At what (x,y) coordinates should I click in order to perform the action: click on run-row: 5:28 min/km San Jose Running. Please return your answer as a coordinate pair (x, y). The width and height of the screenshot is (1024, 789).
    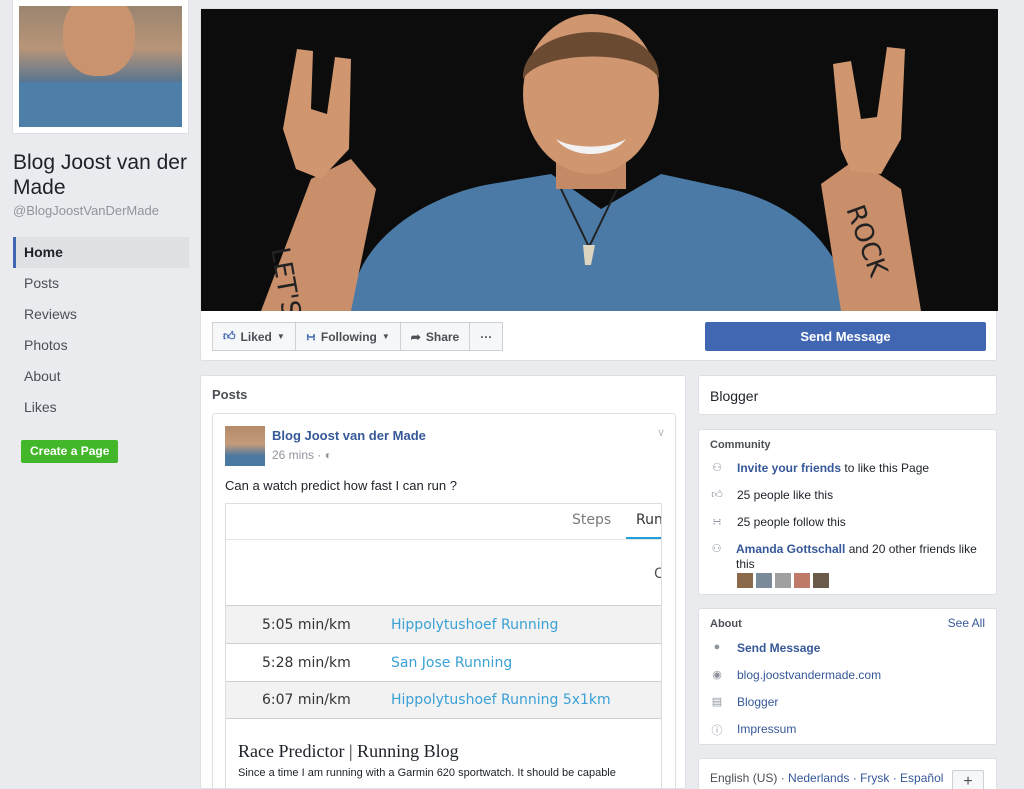
    Looking at the image, I should click on (443, 662).